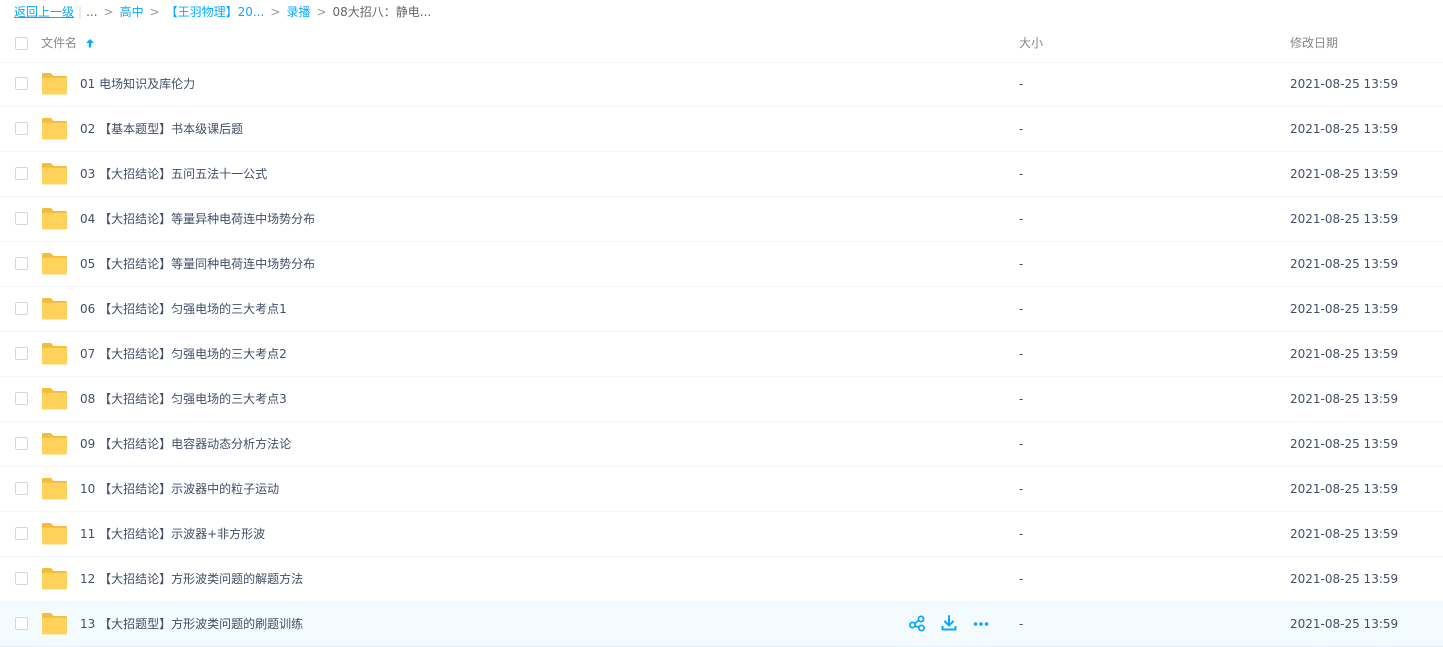 This screenshot has width=1443, height=647. What do you see at coordinates (161, 129) in the screenshot?
I see `file-name: 02 【基本题型】书本级课后题` at bounding box center [161, 129].